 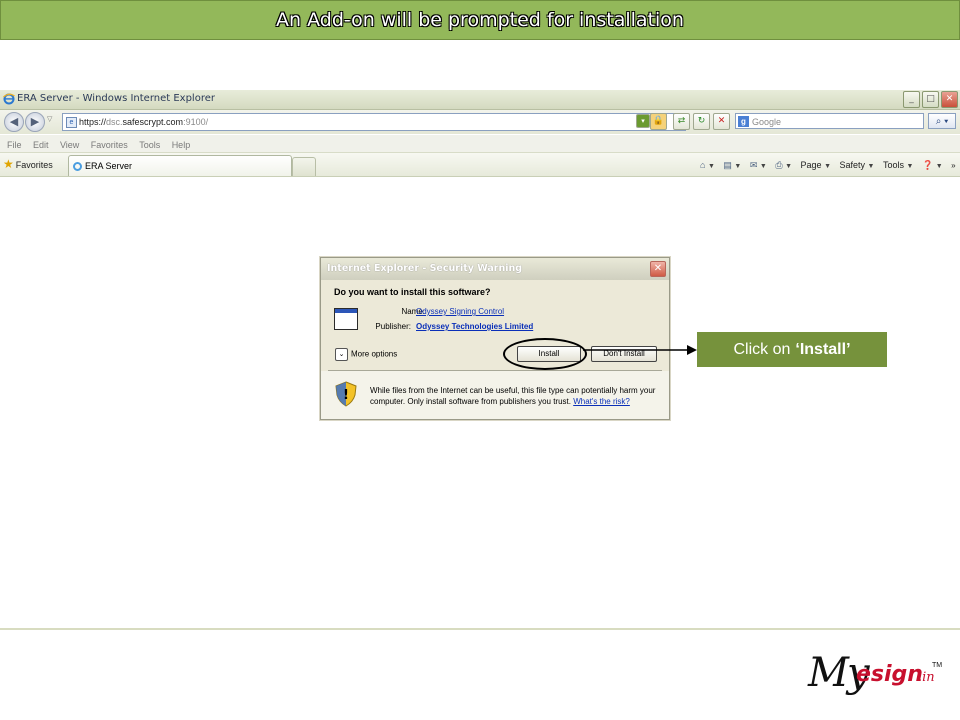 I want to click on tab-title: ERA Server, so click(x=109, y=166).